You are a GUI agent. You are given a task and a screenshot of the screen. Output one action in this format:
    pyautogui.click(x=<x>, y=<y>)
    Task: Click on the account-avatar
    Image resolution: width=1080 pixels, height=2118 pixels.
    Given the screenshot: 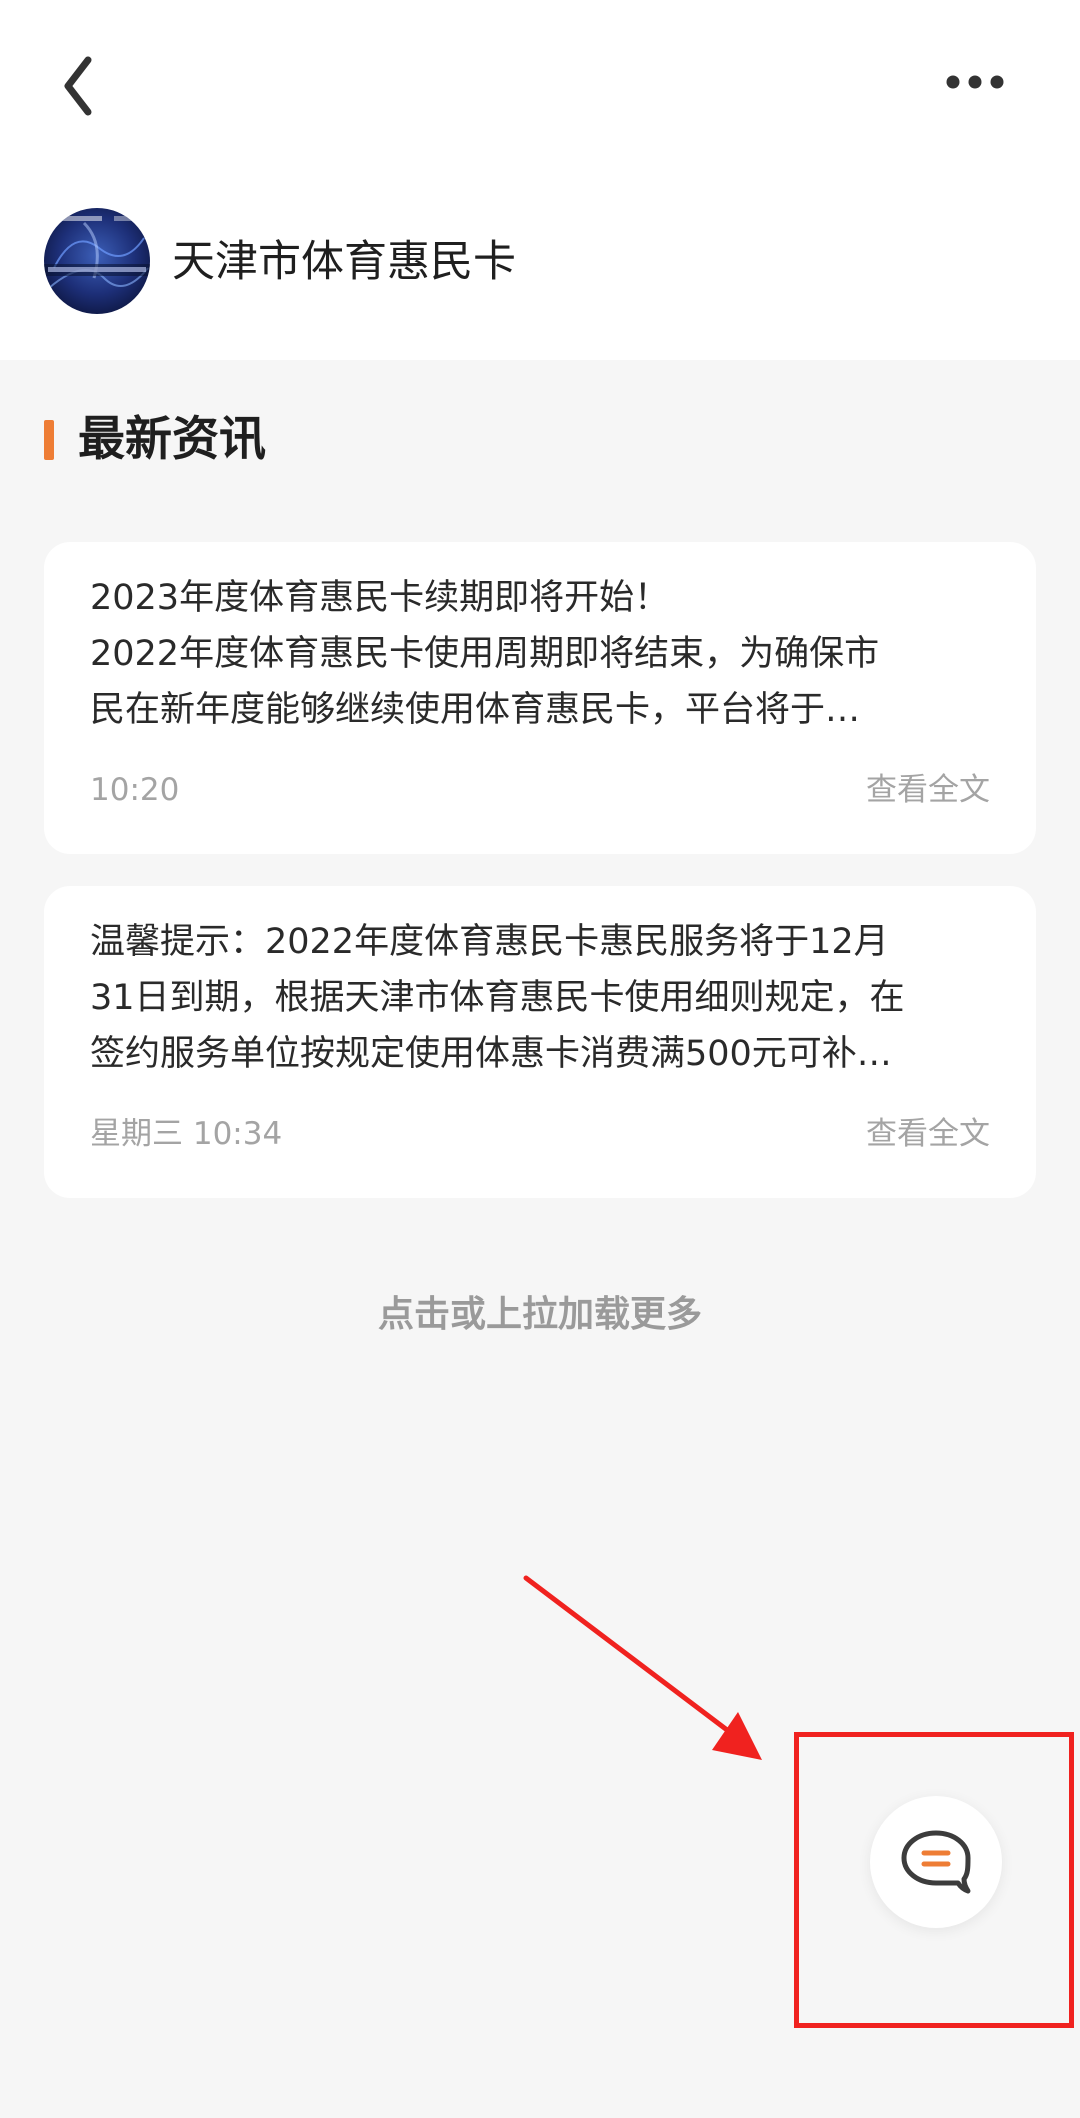 What is the action you would take?
    pyautogui.click(x=97, y=261)
    